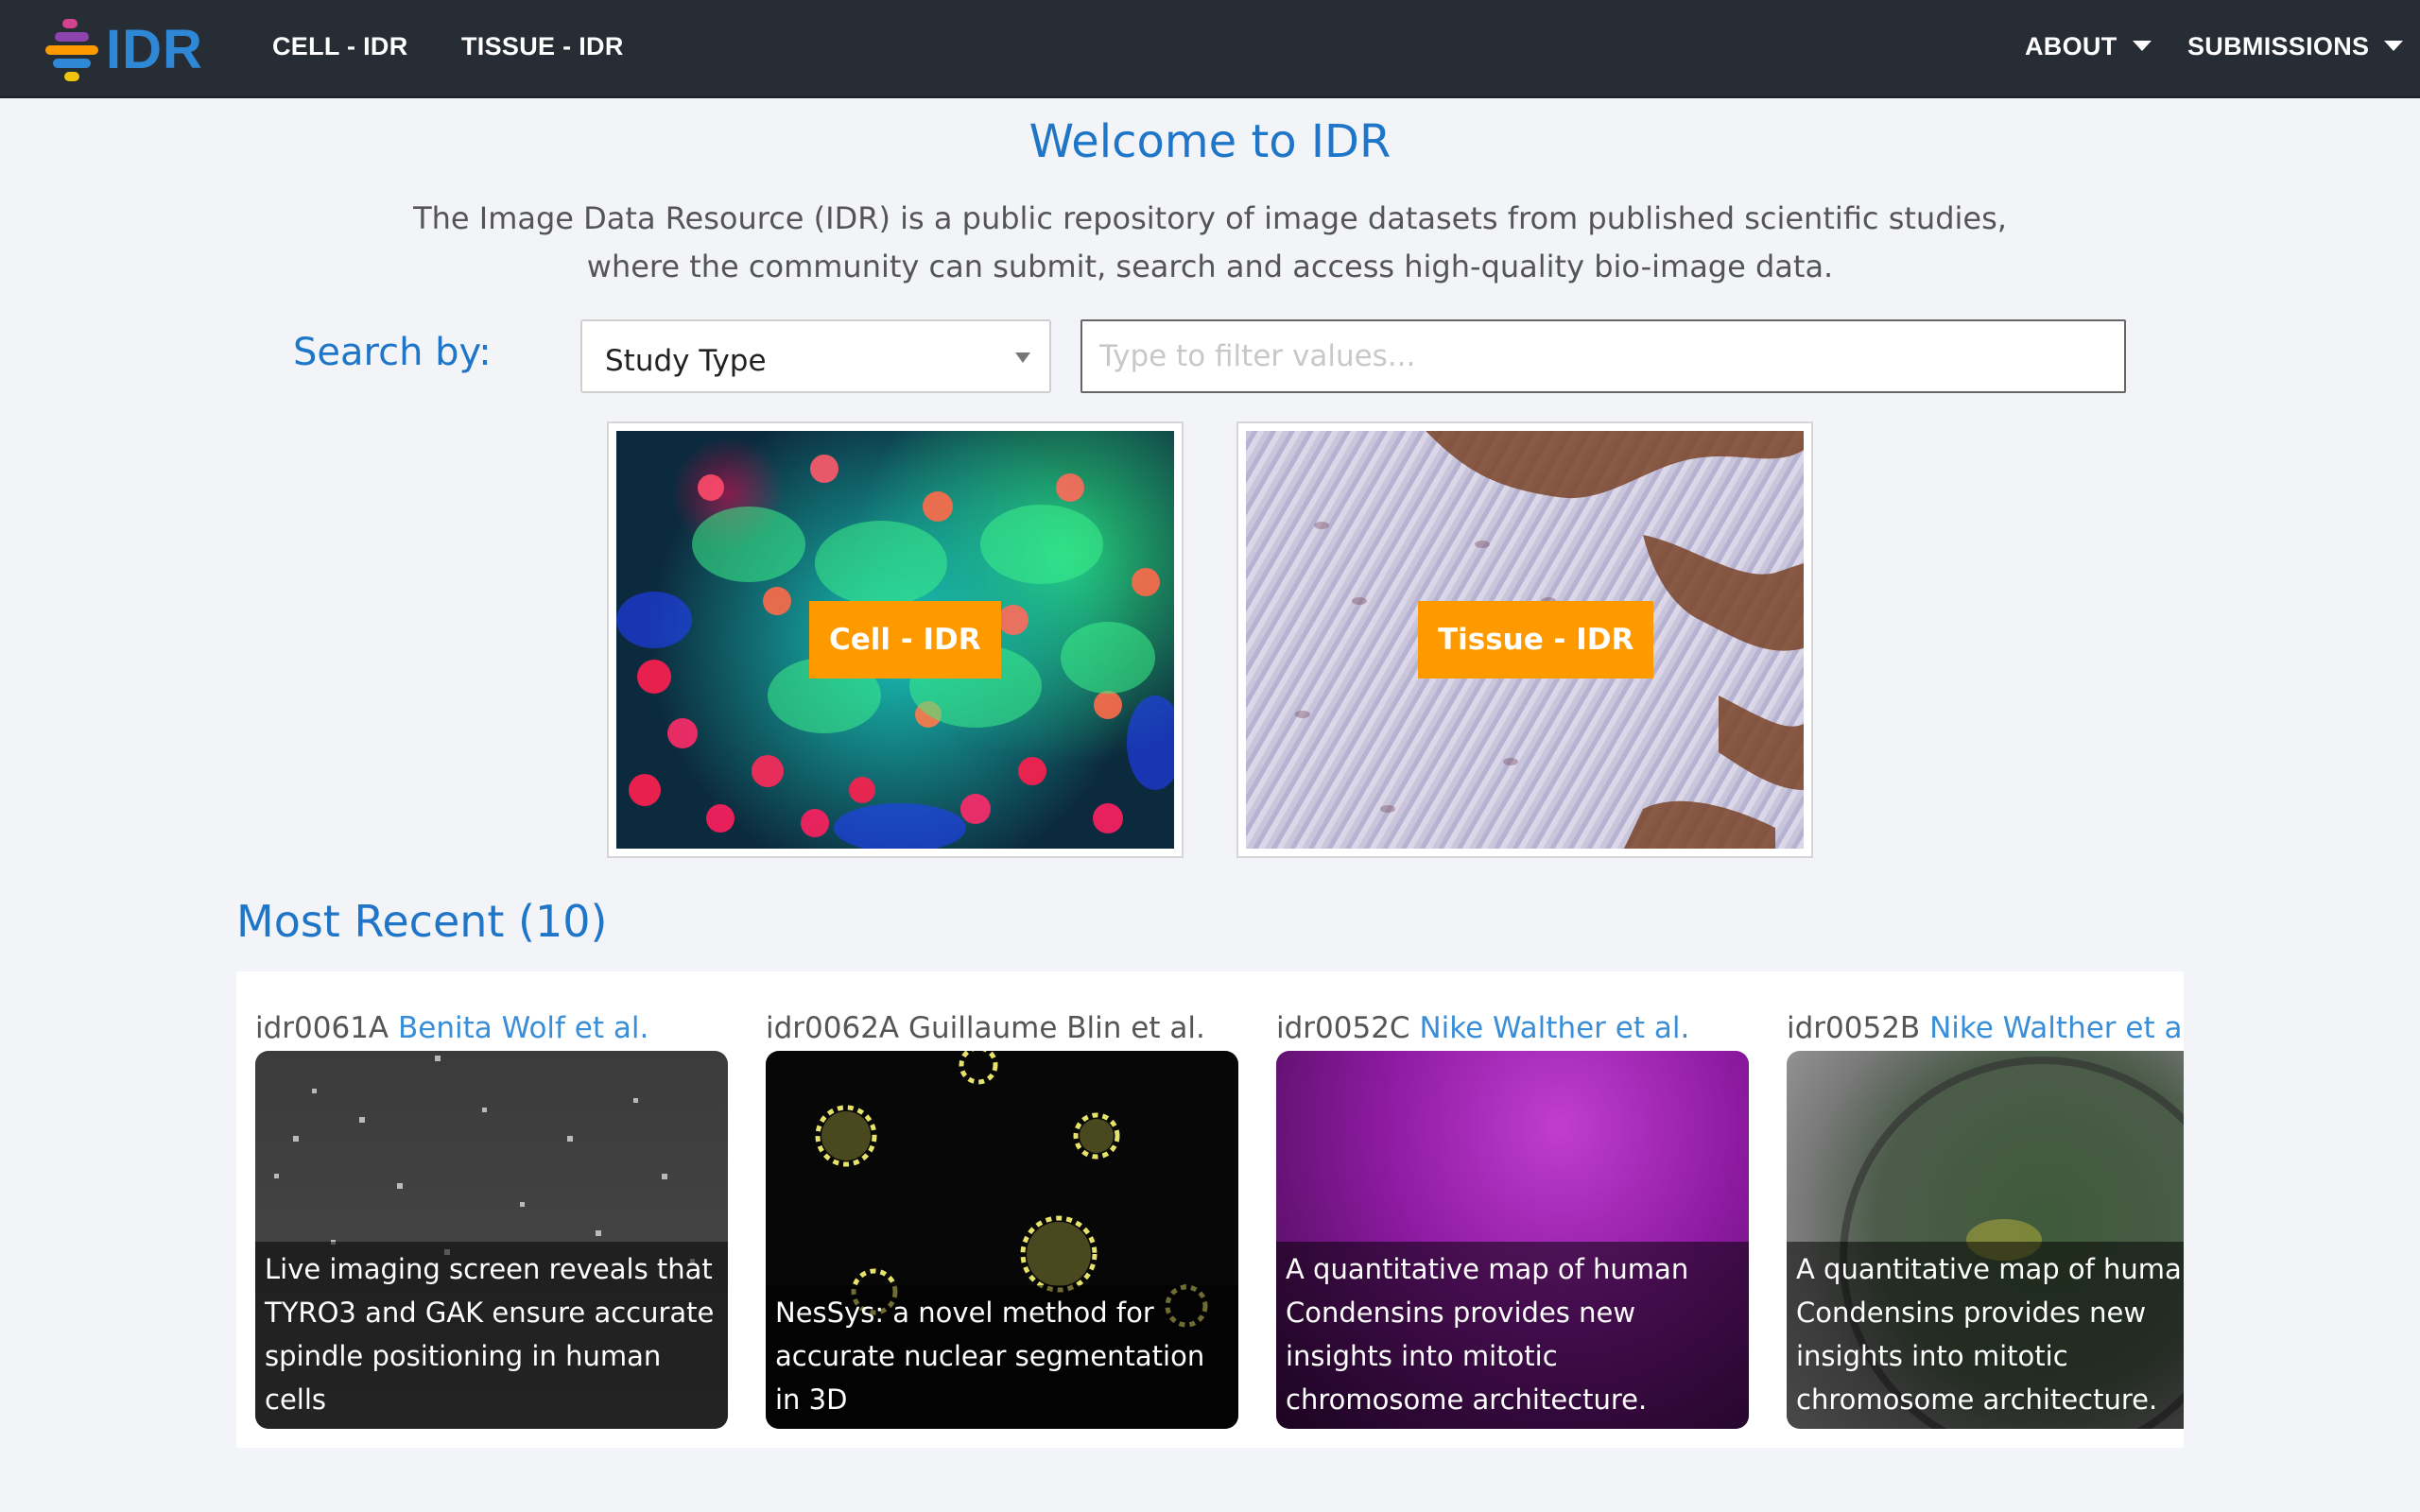 Image resolution: width=2420 pixels, height=1512 pixels. I want to click on nav-menu-about: ABOUT, so click(2089, 46).